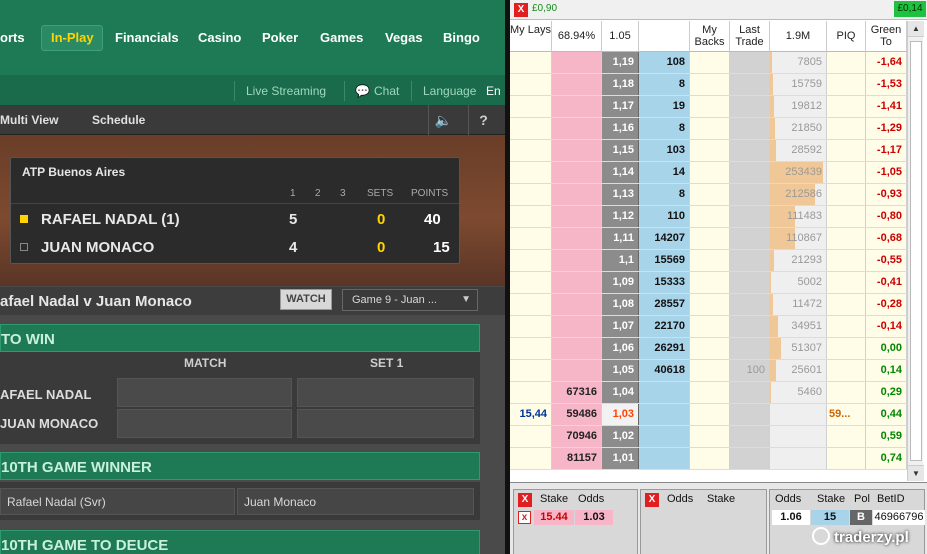 The width and height of the screenshot is (927, 554). Describe the element at coordinates (461, 38) in the screenshot. I see `nav-bingo: Bingo` at that location.